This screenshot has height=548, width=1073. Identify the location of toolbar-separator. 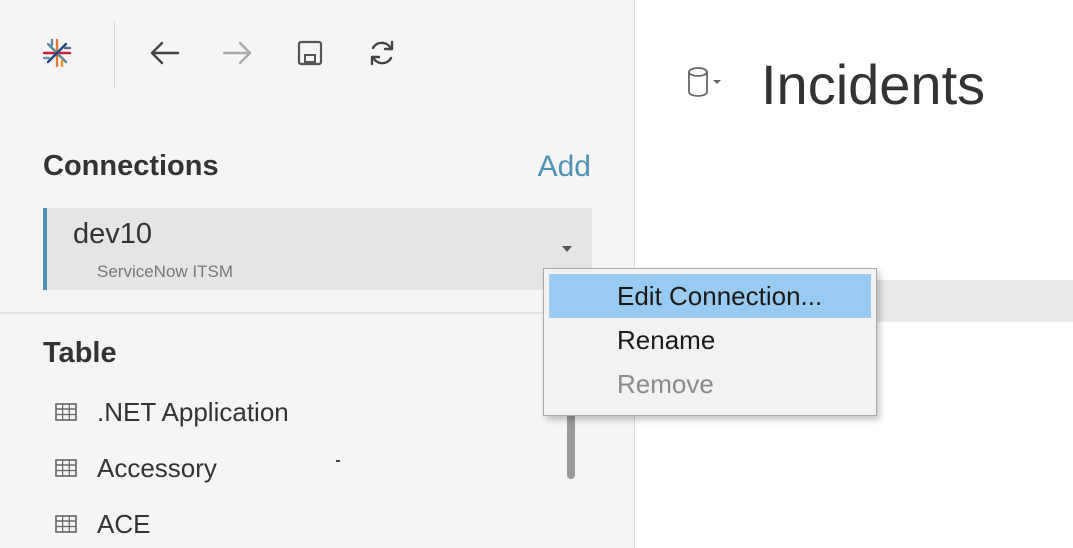
(114, 55).